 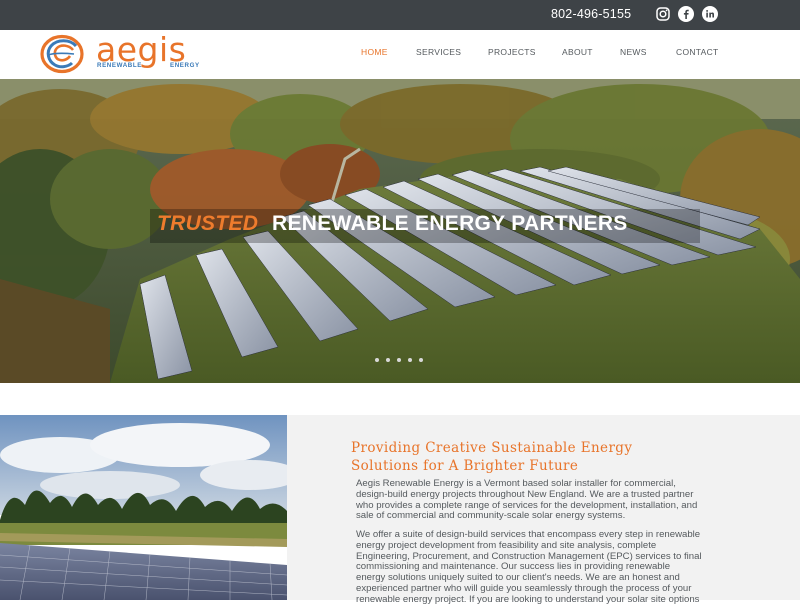 I want to click on intro-heading-line: Solutions for A Brighter Future, so click(x=465, y=466).